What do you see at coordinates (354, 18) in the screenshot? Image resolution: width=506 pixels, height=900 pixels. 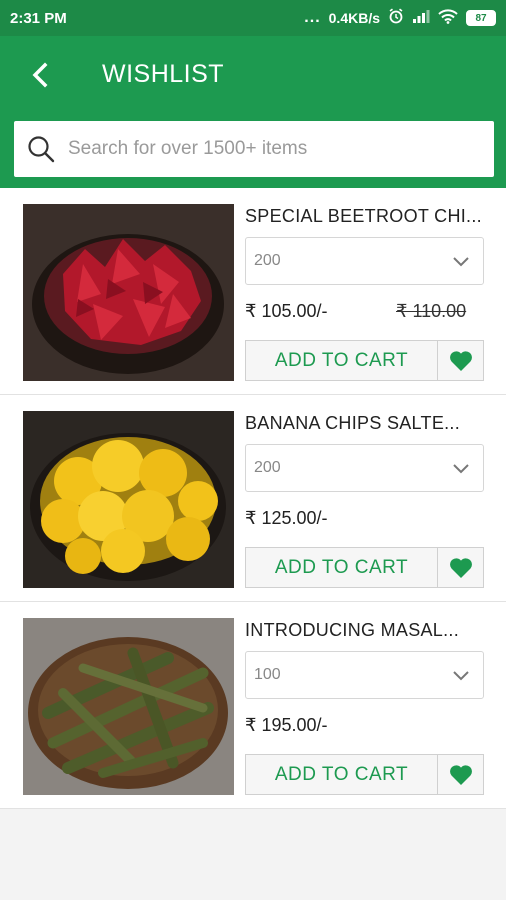 I see `network-speed: 0.4KB/s` at bounding box center [354, 18].